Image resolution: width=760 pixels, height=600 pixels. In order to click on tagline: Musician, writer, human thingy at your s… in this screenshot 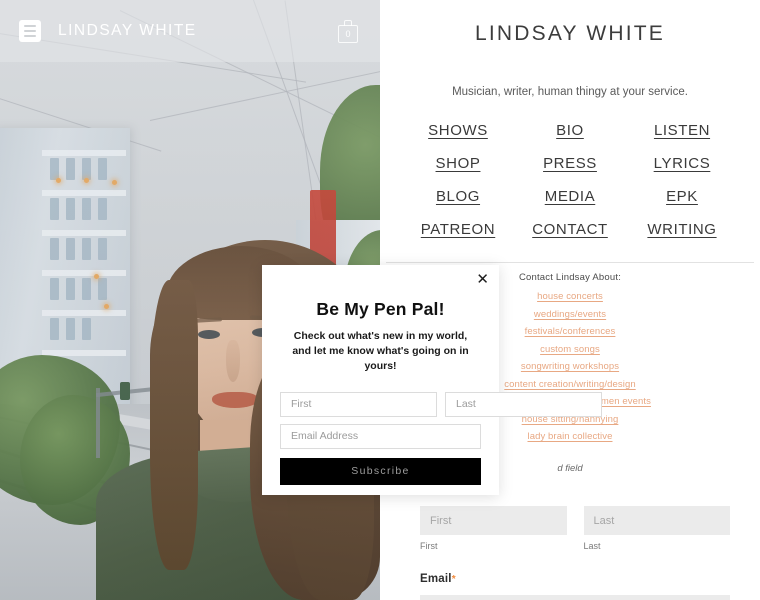, I will do `click(570, 92)`.